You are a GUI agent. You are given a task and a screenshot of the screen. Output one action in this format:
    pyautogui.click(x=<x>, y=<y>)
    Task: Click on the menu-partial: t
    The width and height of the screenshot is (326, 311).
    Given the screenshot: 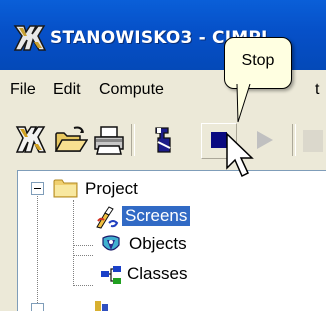 What is the action you would take?
    pyautogui.click(x=317, y=90)
    